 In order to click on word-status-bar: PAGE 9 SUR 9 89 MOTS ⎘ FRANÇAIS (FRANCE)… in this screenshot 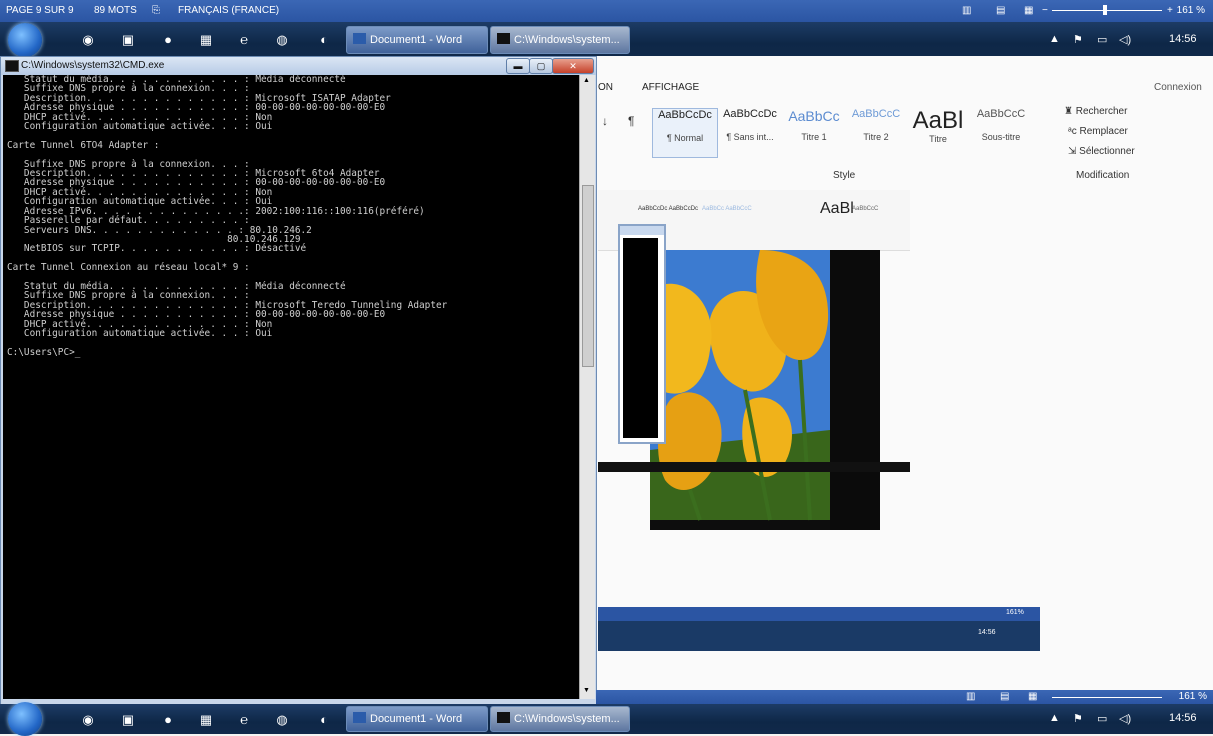, I will do `click(606, 11)`.